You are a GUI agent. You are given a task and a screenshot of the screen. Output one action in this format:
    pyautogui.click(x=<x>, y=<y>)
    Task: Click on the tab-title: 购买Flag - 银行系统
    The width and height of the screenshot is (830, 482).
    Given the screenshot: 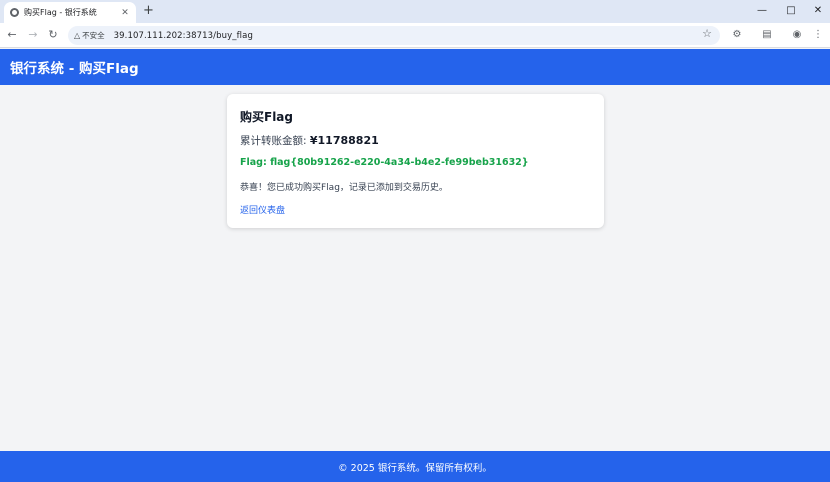 What is the action you would take?
    pyautogui.click(x=60, y=12)
    